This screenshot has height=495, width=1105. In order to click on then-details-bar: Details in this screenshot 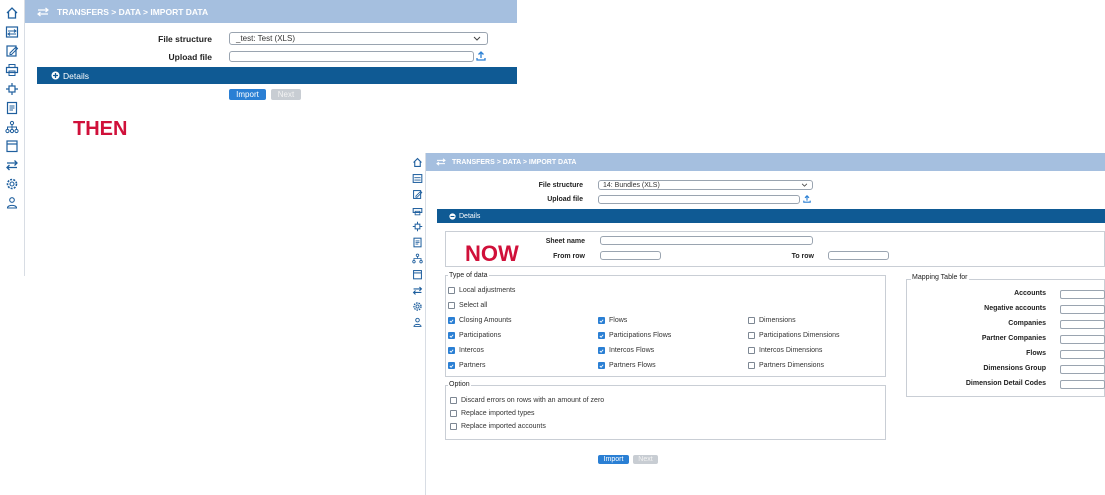, I will do `click(277, 75)`.